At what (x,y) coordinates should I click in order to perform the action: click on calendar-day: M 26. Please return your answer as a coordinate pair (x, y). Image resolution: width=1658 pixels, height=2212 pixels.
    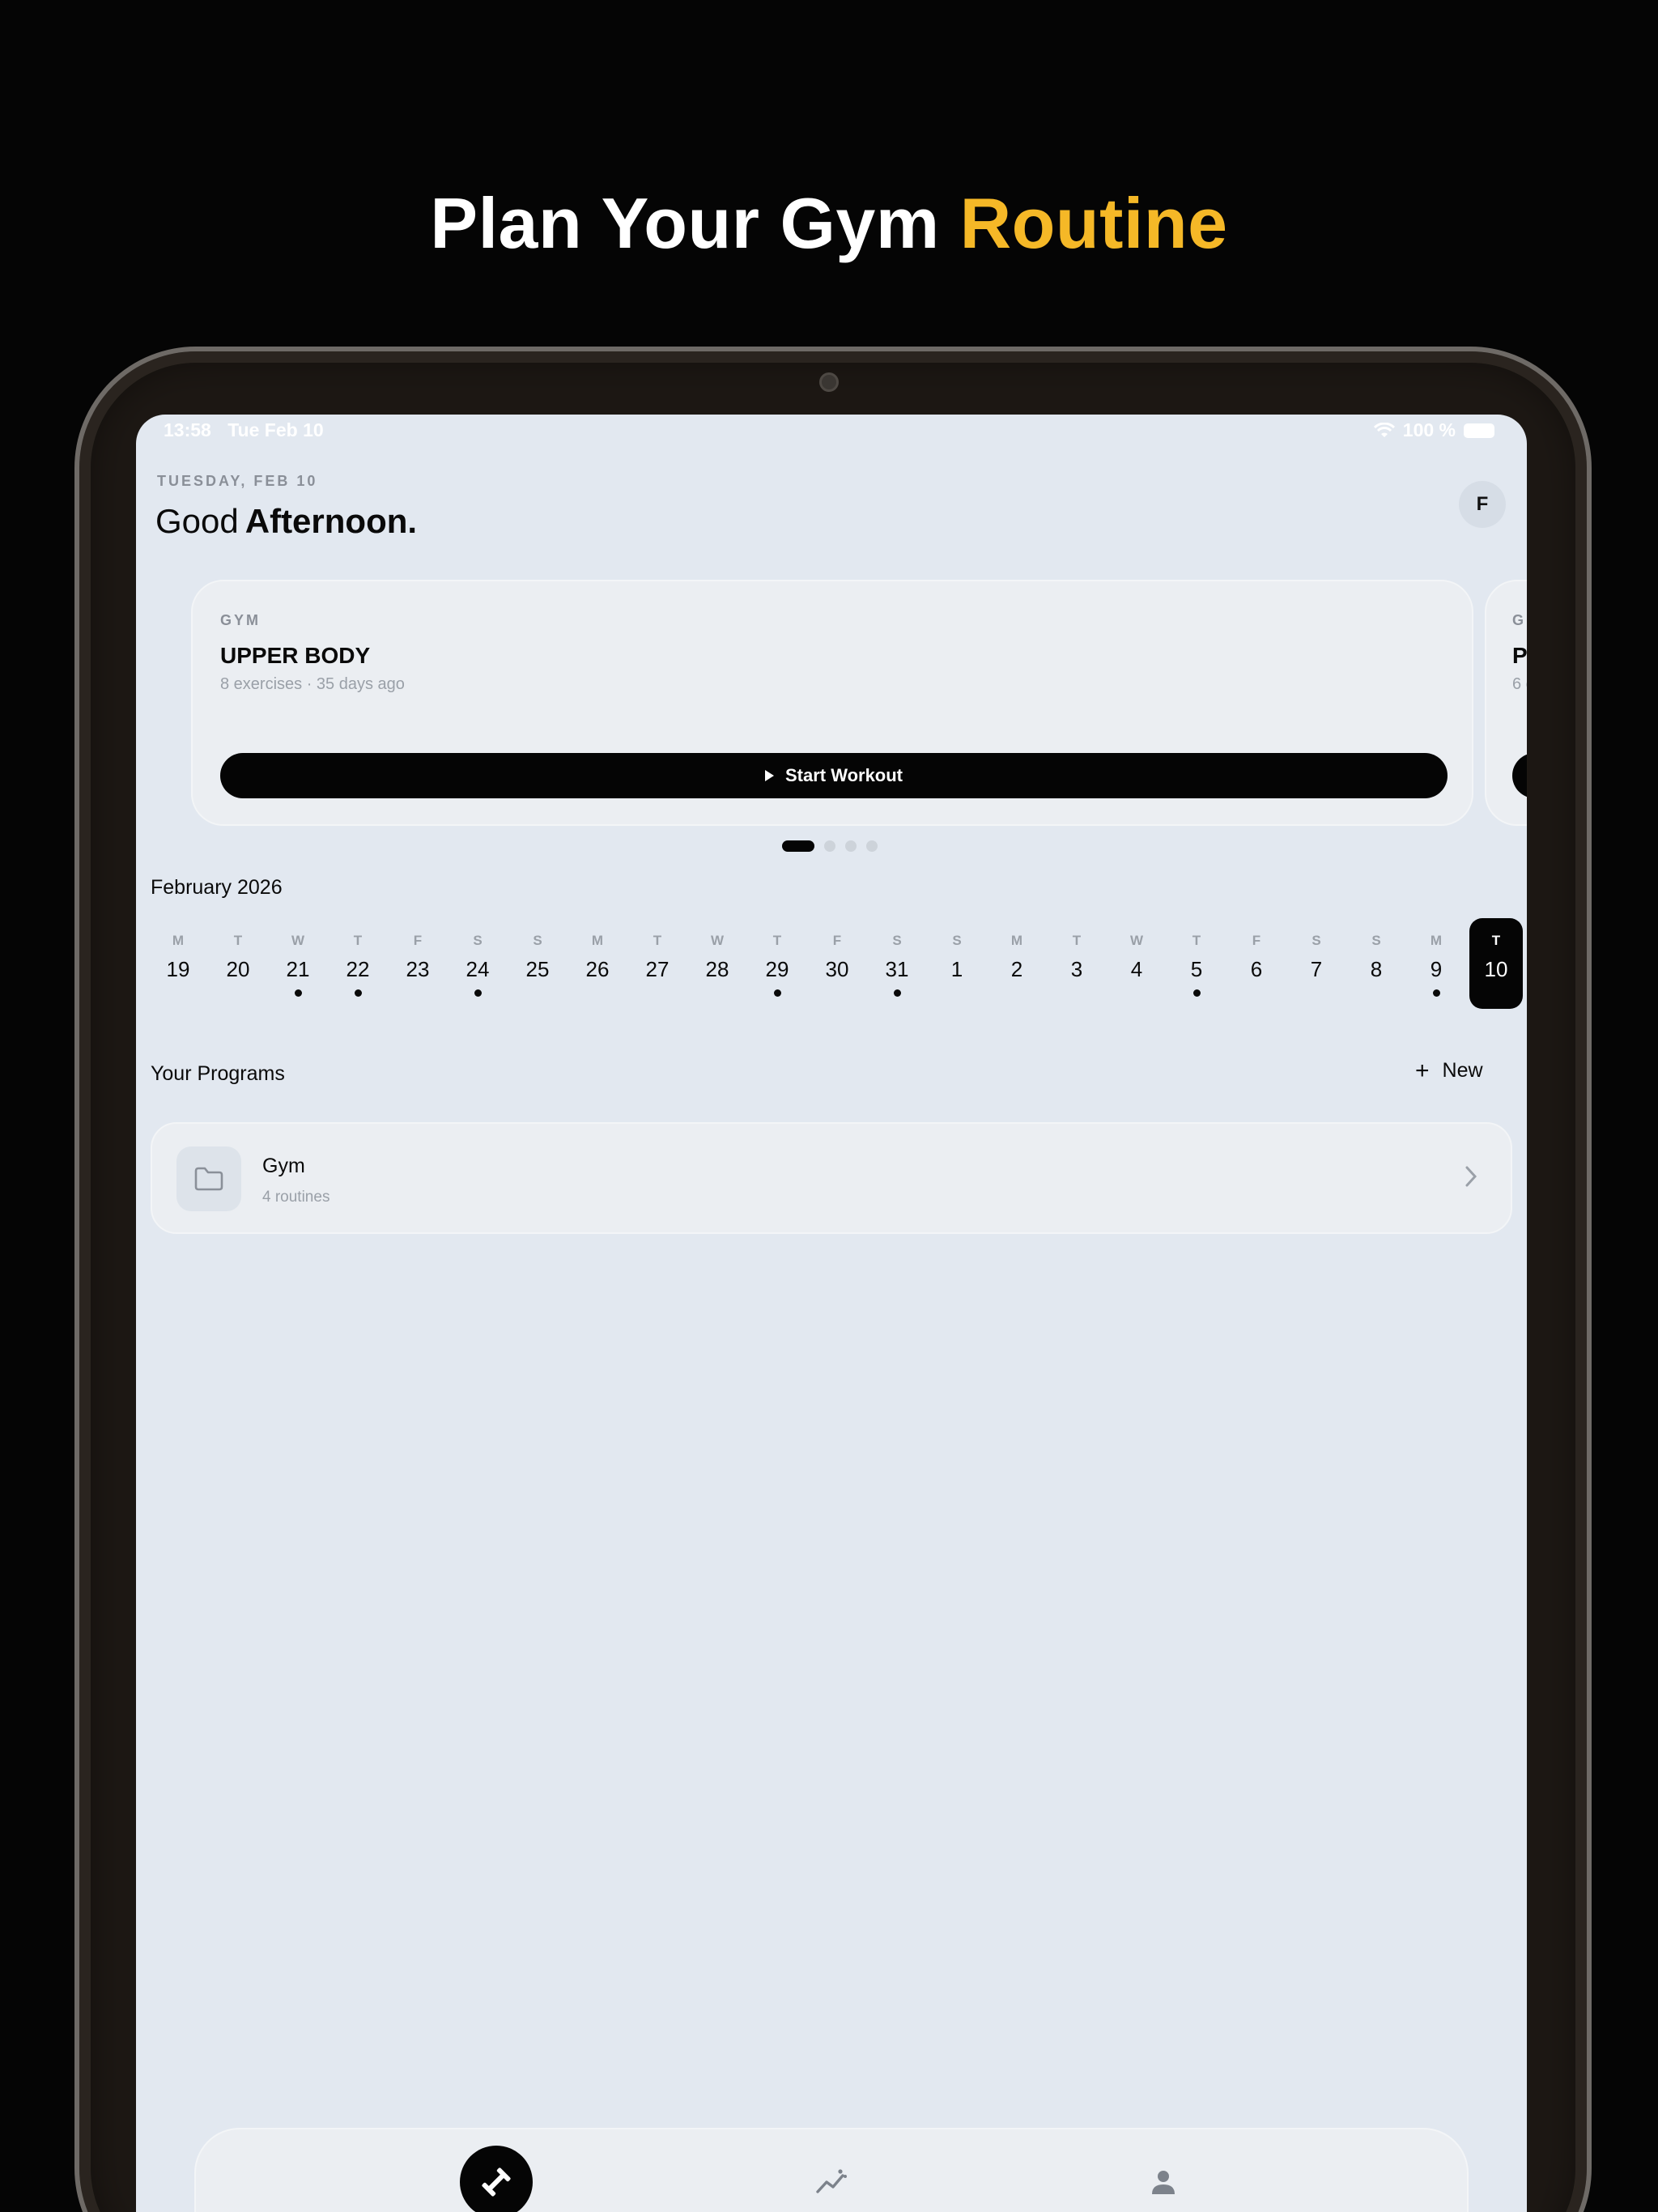
    Looking at the image, I should click on (597, 964).